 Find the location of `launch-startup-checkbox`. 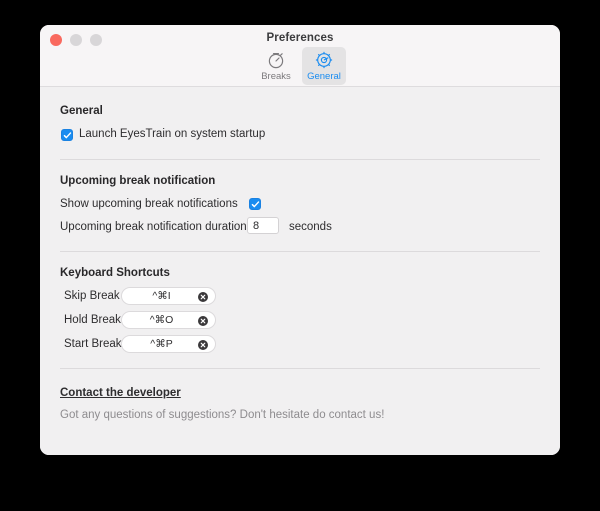

launch-startup-checkbox is located at coordinates (67, 135).